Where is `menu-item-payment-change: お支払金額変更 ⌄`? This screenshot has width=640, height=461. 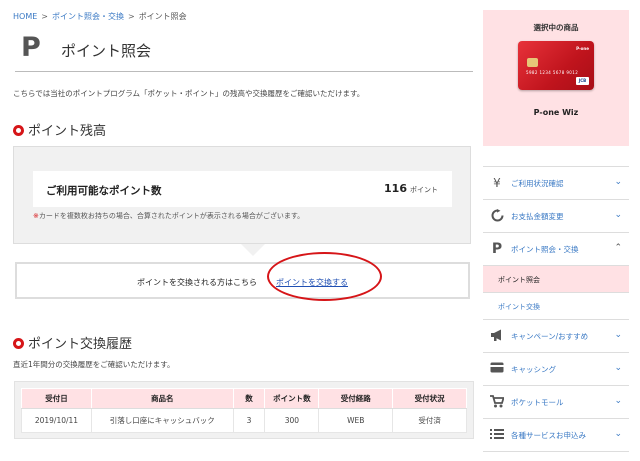
menu-item-payment-change: お支払金額変更 ⌄ is located at coordinates (556, 216).